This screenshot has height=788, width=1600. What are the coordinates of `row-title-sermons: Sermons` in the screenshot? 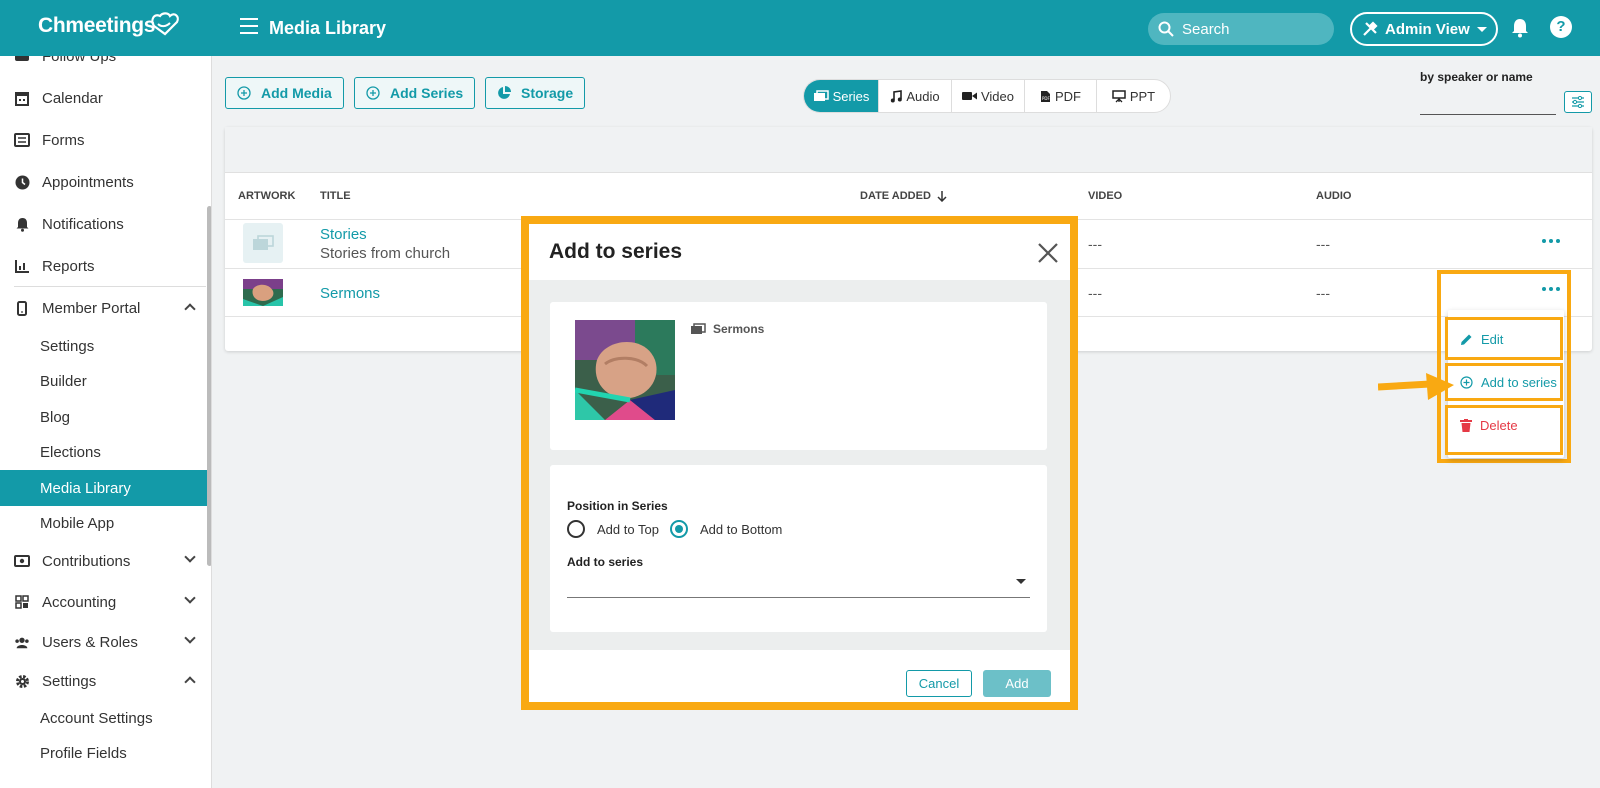 It's located at (350, 293).